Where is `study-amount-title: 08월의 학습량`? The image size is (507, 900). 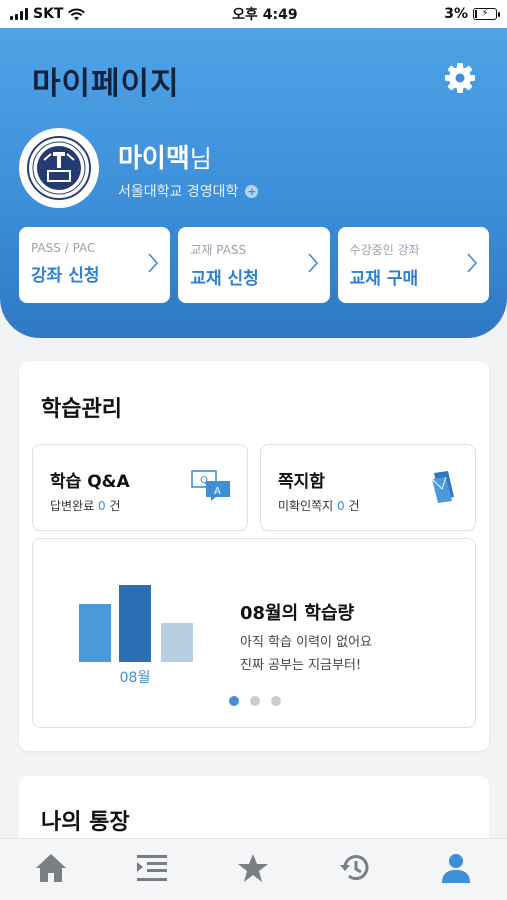 study-amount-title: 08월의 학습량 is located at coordinates (297, 613).